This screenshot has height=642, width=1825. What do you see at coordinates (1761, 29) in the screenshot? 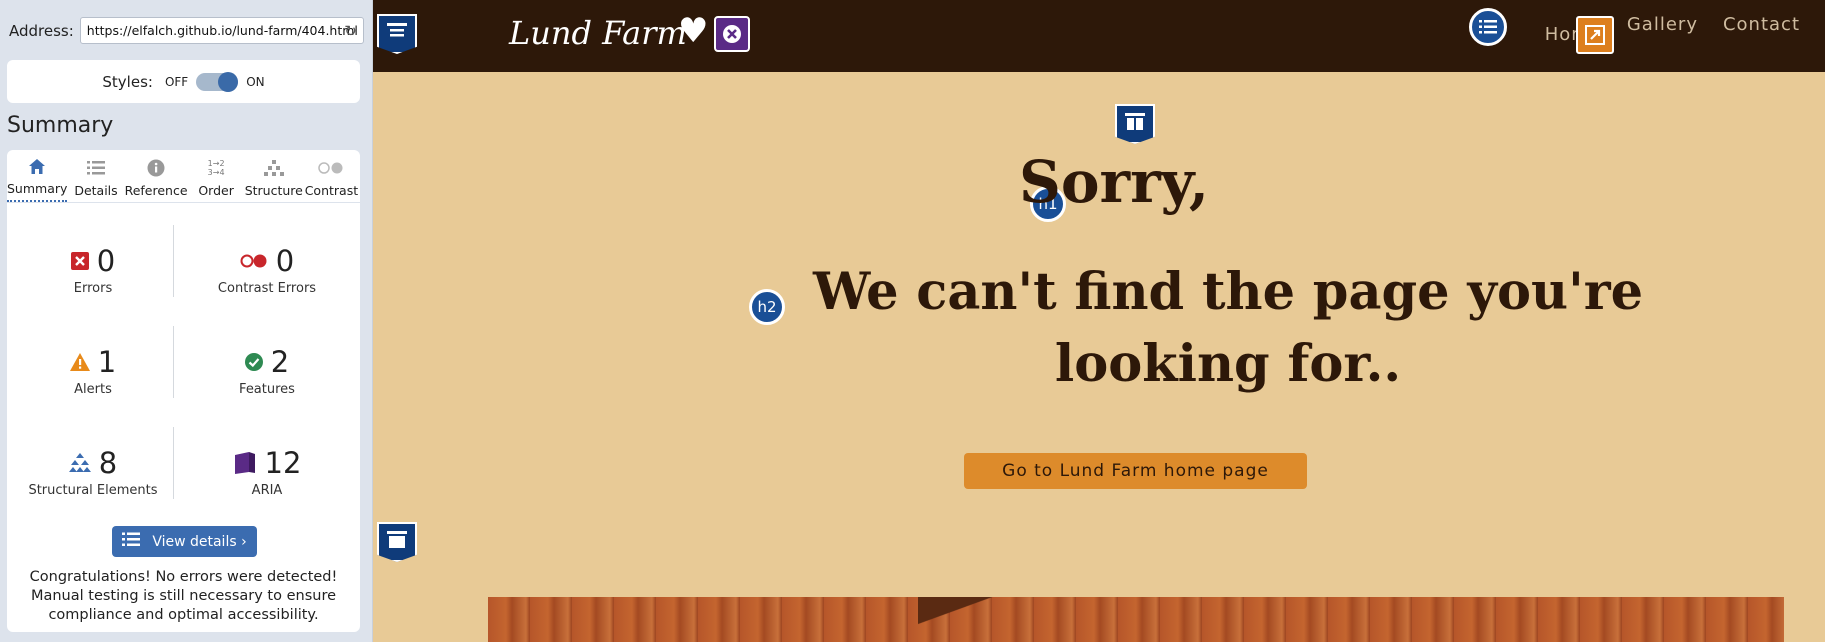
I see `nav-contact: Contact` at bounding box center [1761, 29].